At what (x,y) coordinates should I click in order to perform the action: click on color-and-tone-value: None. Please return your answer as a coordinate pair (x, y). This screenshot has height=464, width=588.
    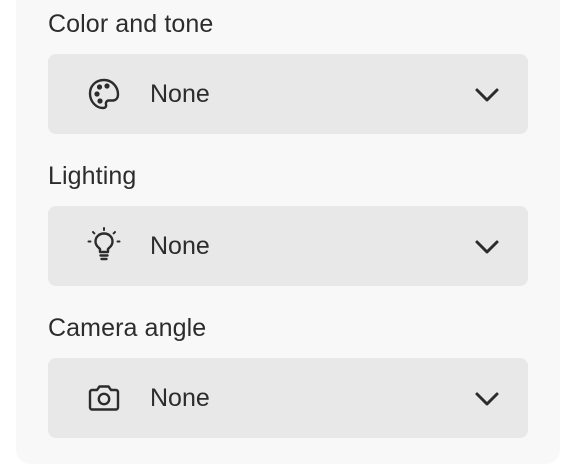
    Looking at the image, I should click on (180, 94).